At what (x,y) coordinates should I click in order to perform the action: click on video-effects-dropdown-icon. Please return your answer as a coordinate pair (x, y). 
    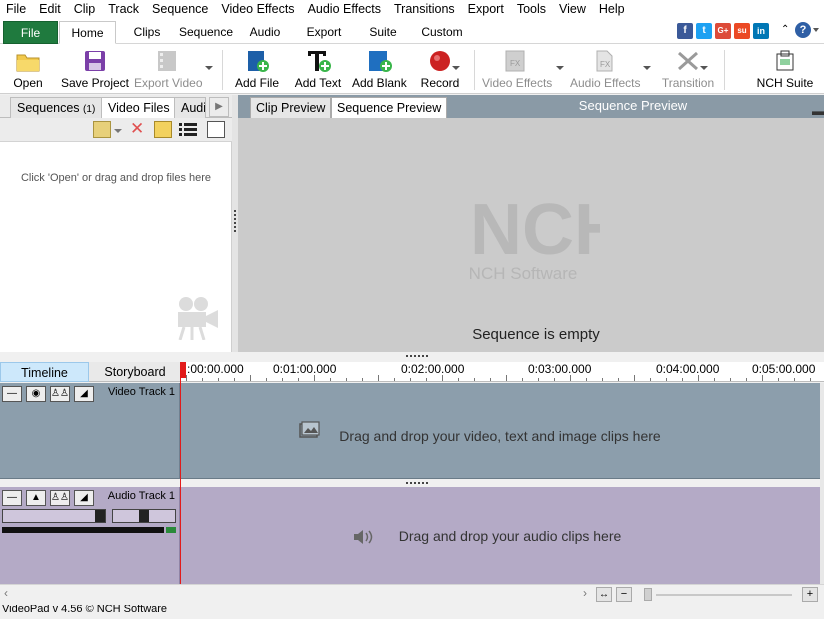
    Looking at the image, I should click on (560, 68).